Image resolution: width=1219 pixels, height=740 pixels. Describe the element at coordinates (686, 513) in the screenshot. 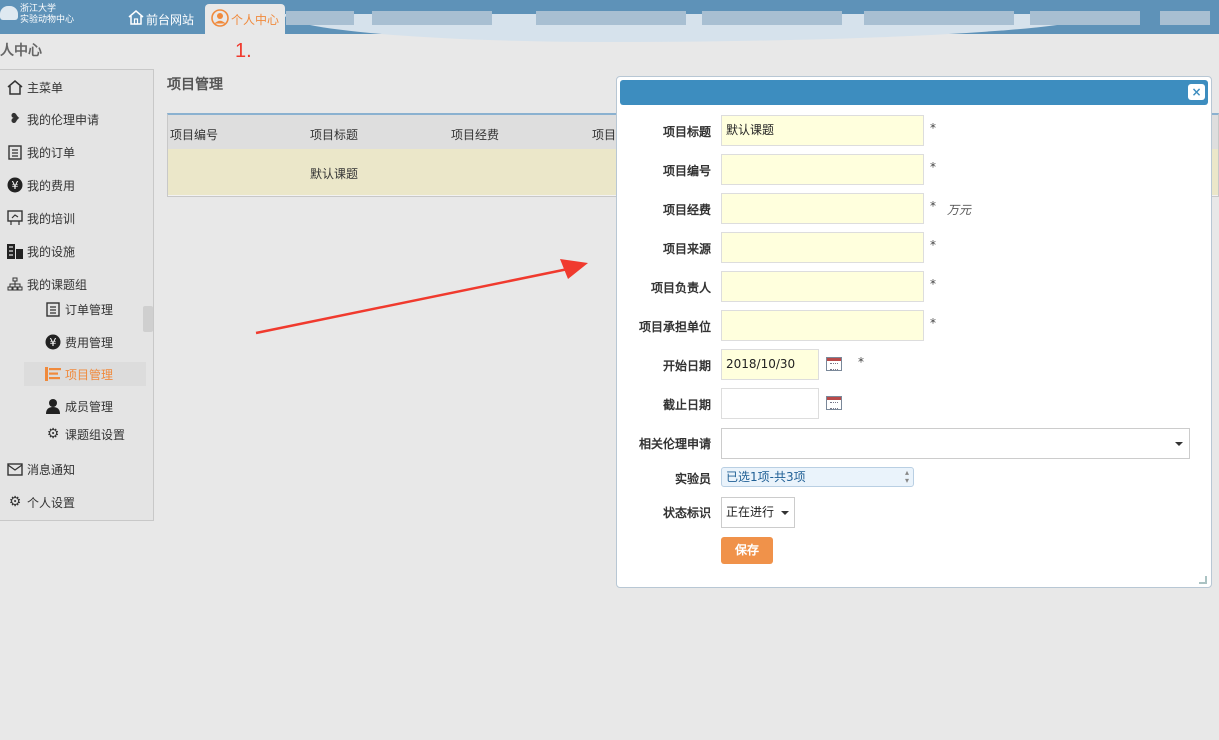

I see `label-status: 状态标识` at that location.